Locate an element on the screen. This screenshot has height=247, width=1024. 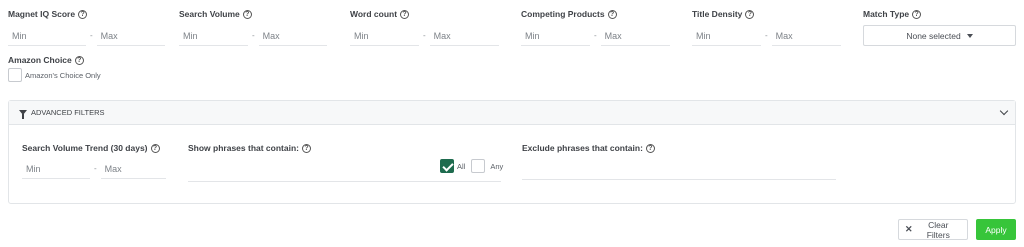
amazon-choice-option-label: Amazon's Choice Only is located at coordinates (63, 75).